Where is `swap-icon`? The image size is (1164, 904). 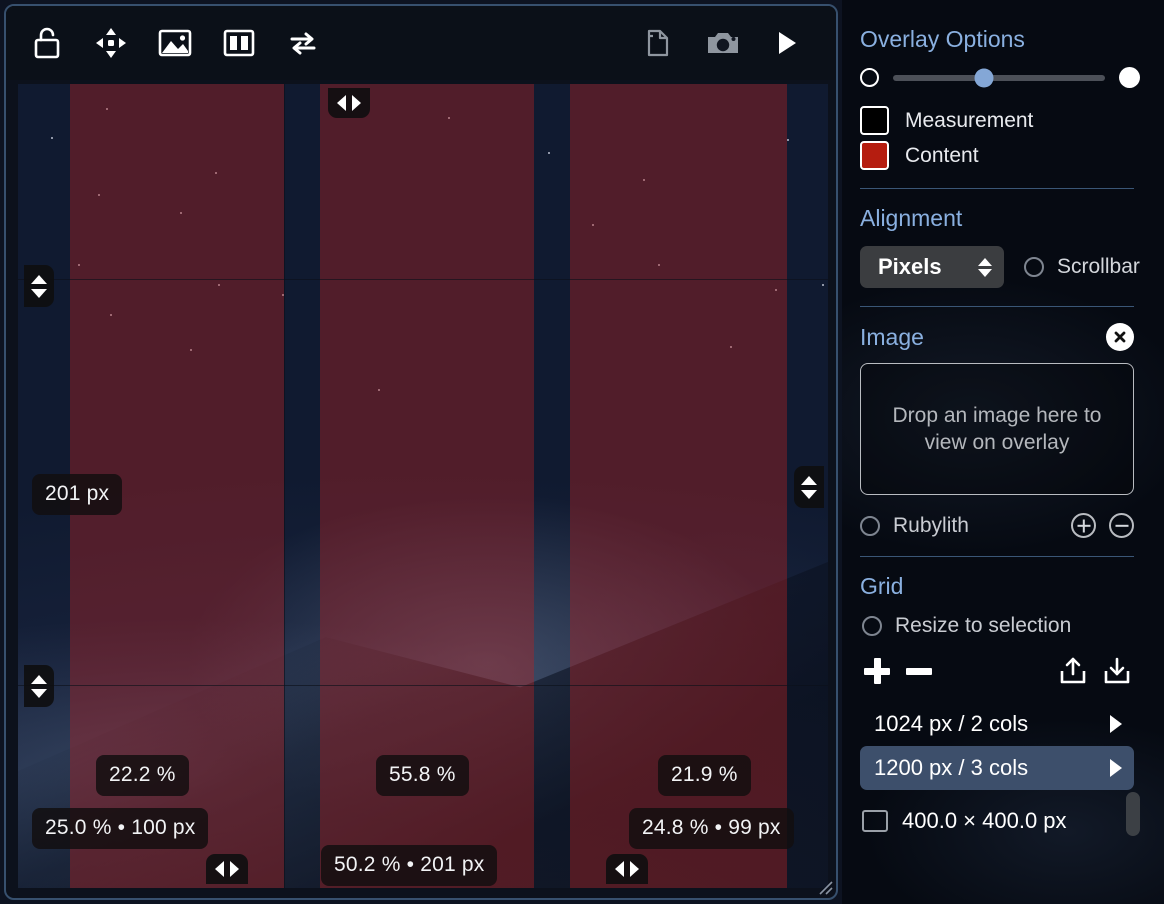 swap-icon is located at coordinates (303, 43).